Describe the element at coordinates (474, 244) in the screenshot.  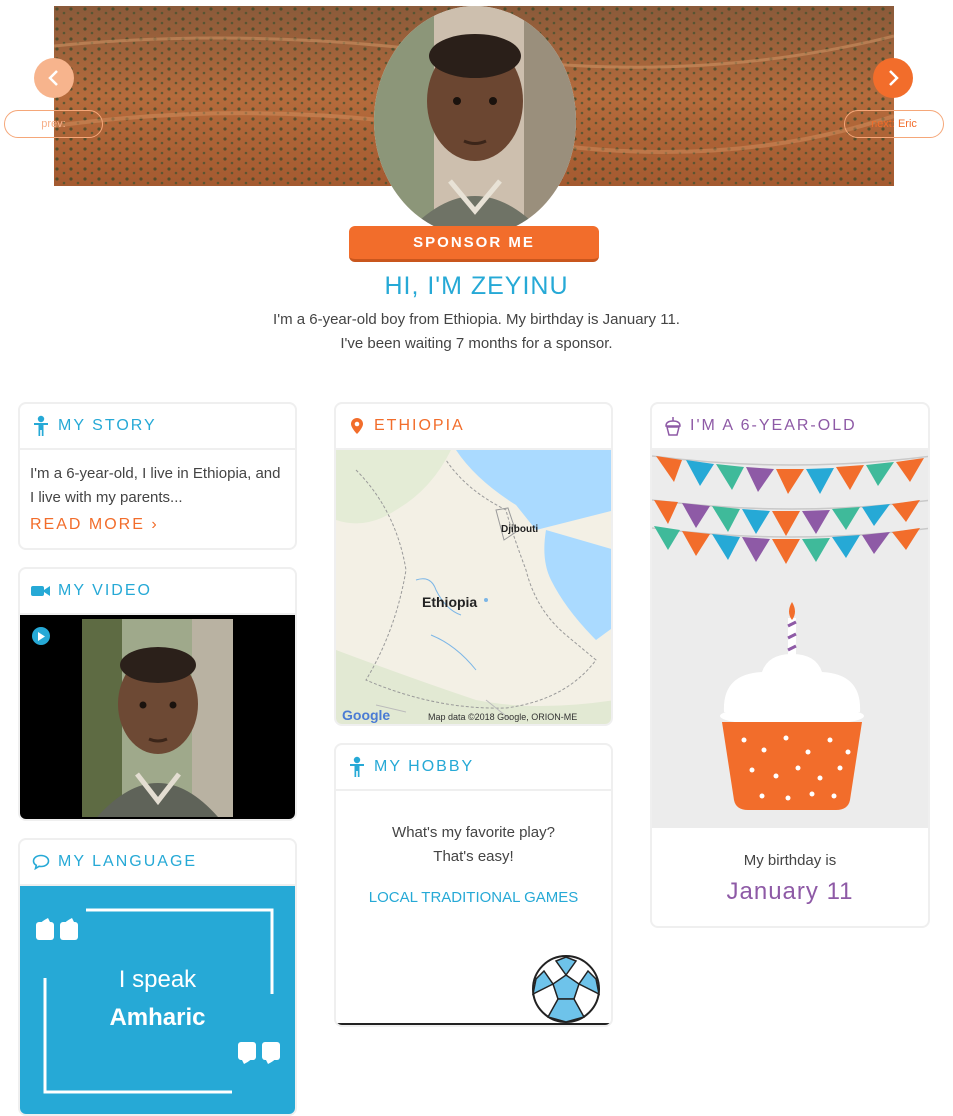
I see `sponsor-me-button: SPONSOR ME` at that location.